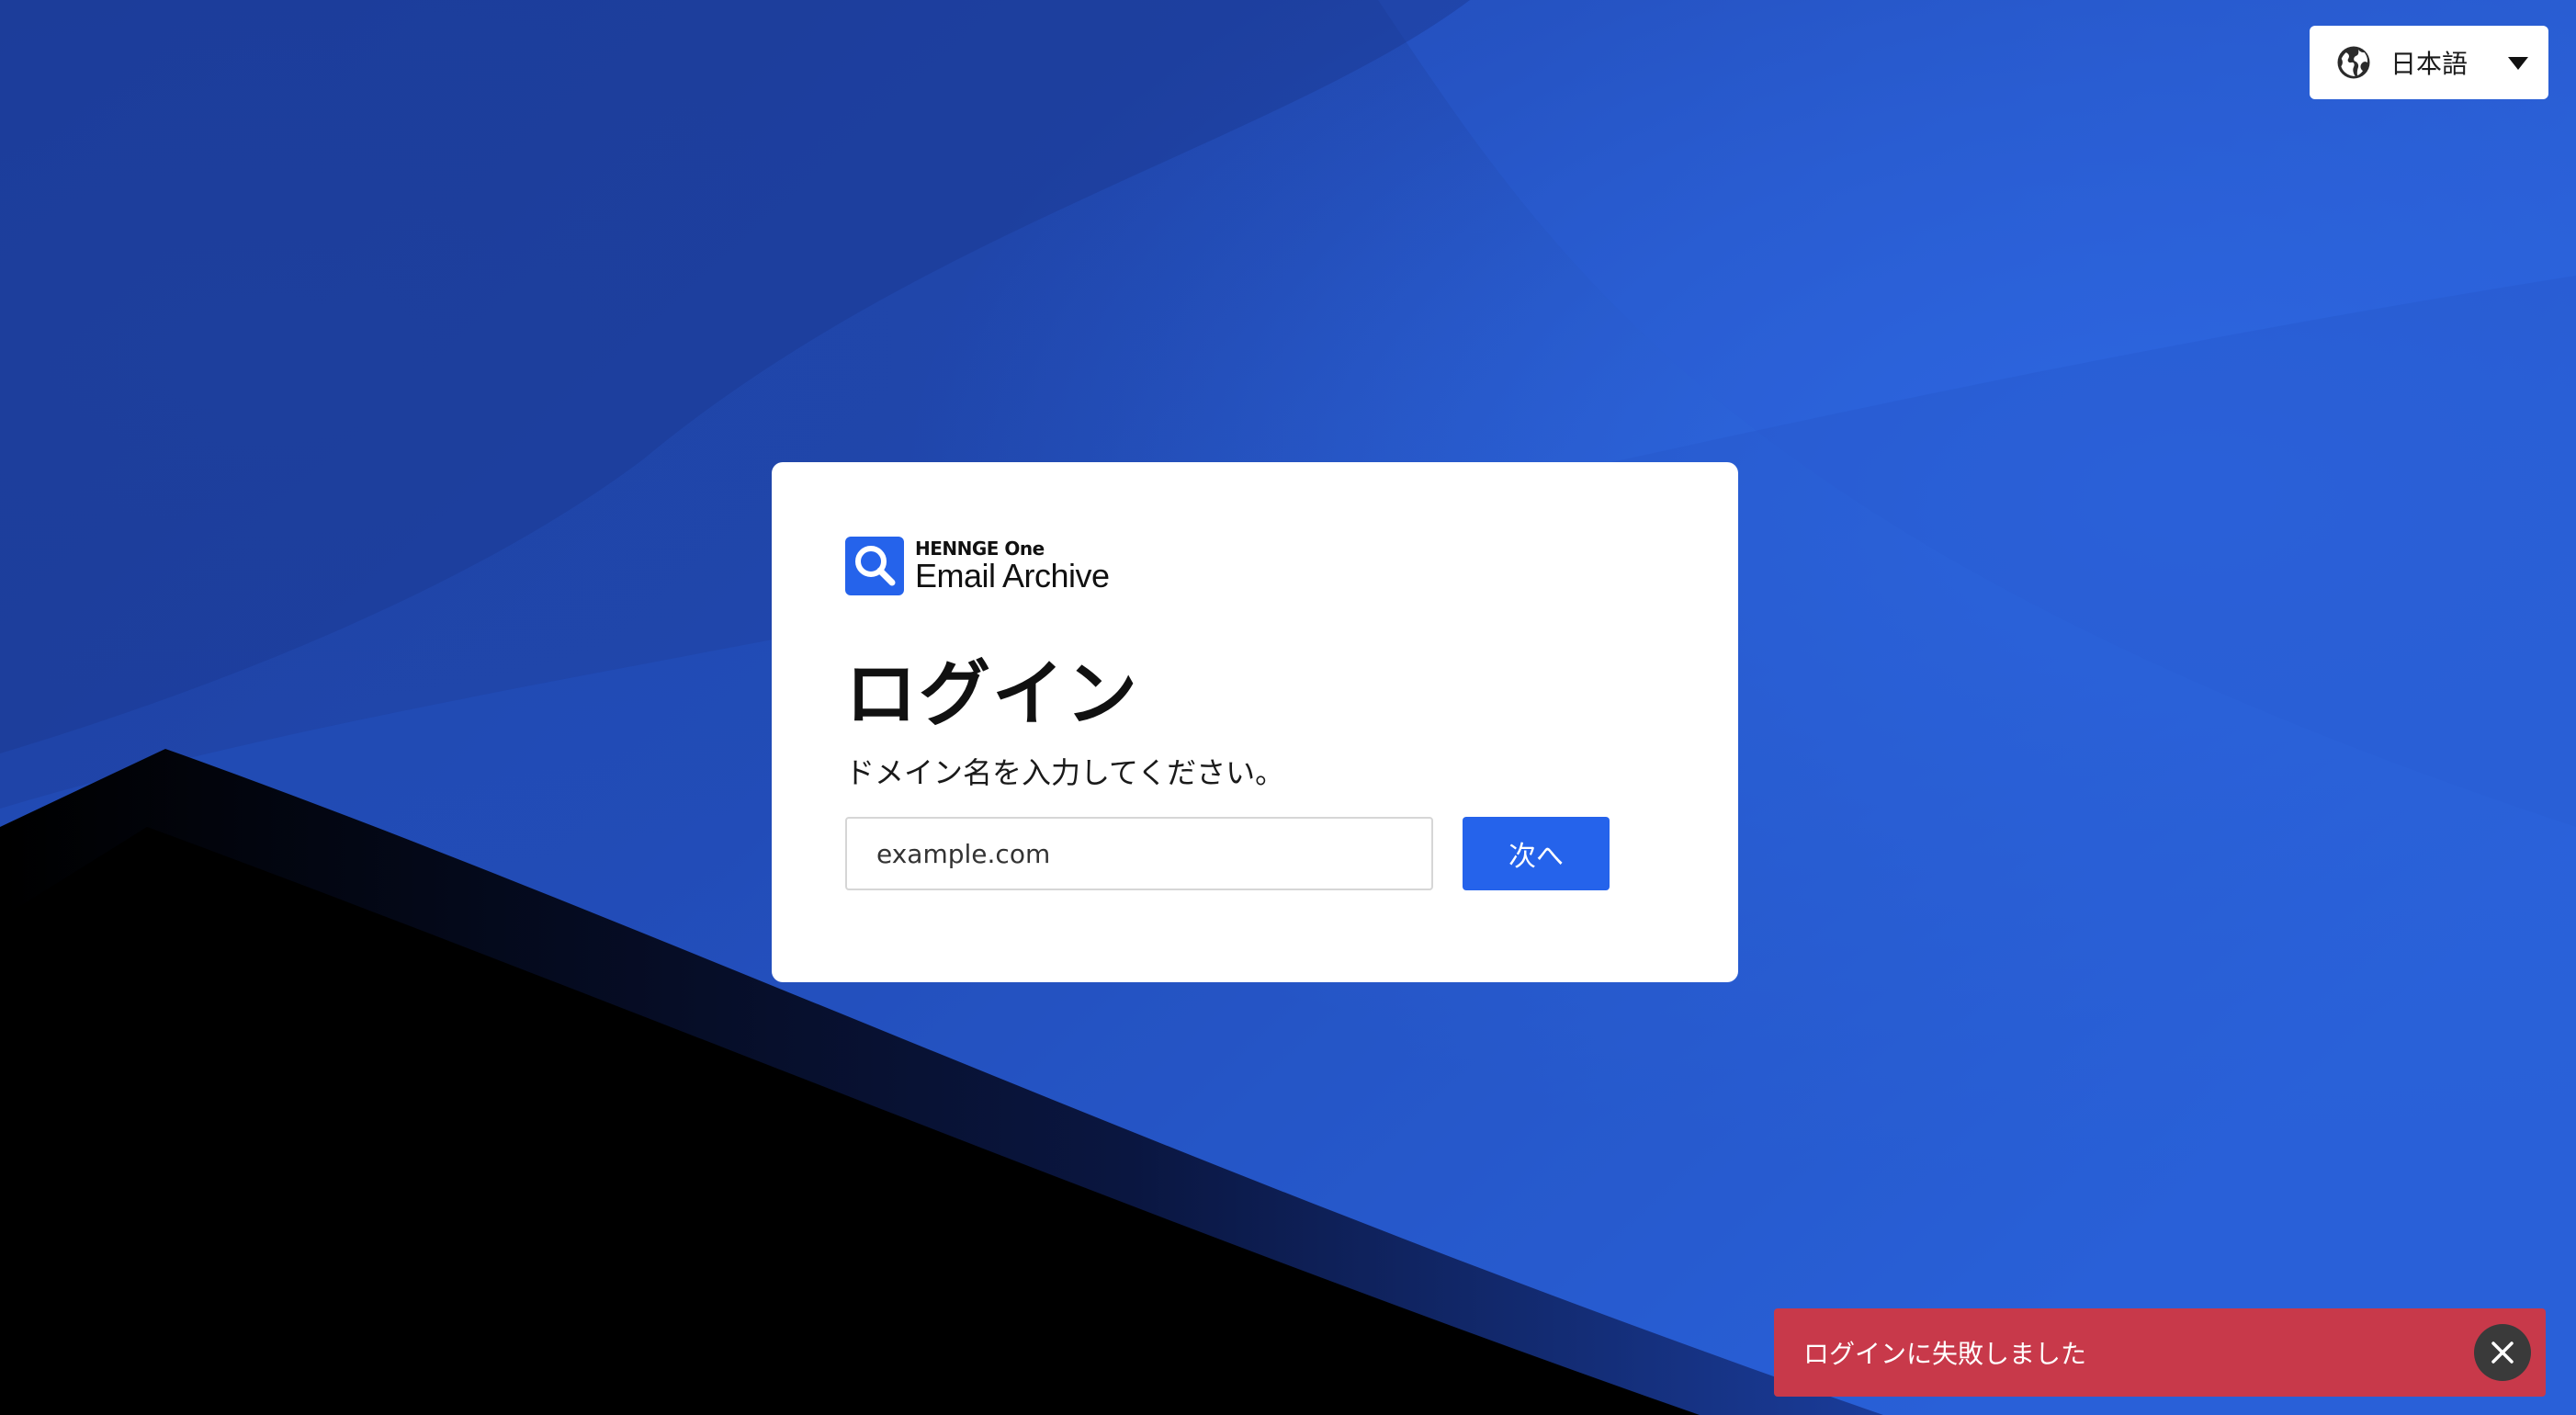 The image size is (2576, 1415). What do you see at coordinates (874, 566) in the screenshot?
I see `magnifier-icon` at bounding box center [874, 566].